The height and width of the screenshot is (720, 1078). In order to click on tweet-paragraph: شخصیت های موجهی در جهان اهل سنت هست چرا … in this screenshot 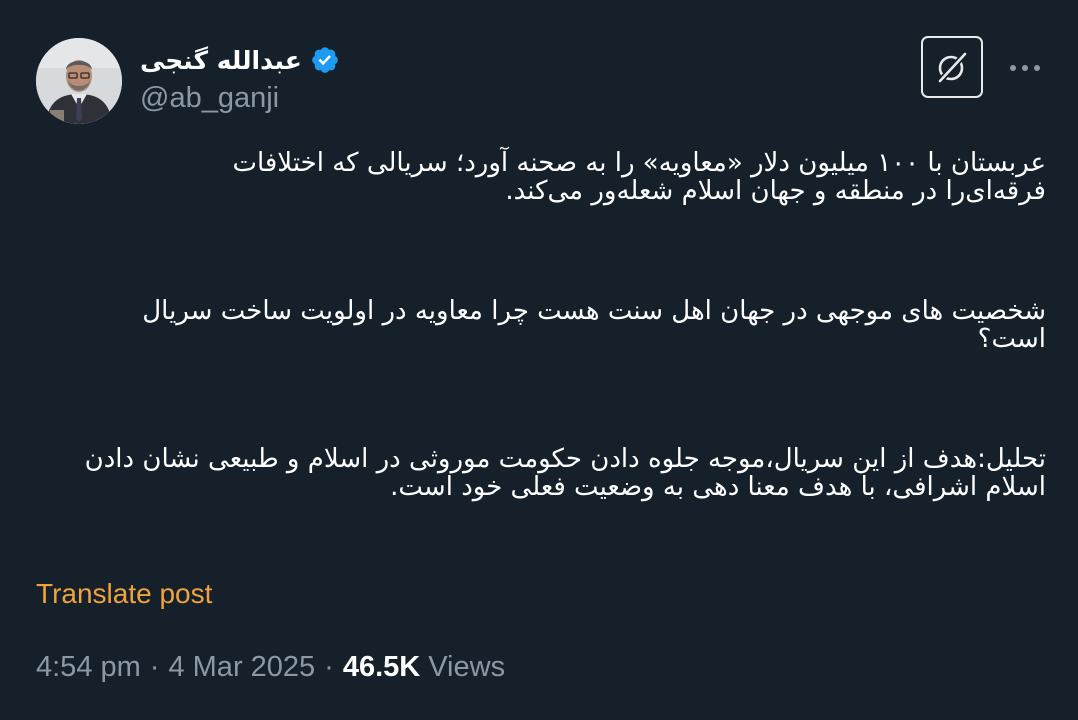, I will do `click(594, 325)`.